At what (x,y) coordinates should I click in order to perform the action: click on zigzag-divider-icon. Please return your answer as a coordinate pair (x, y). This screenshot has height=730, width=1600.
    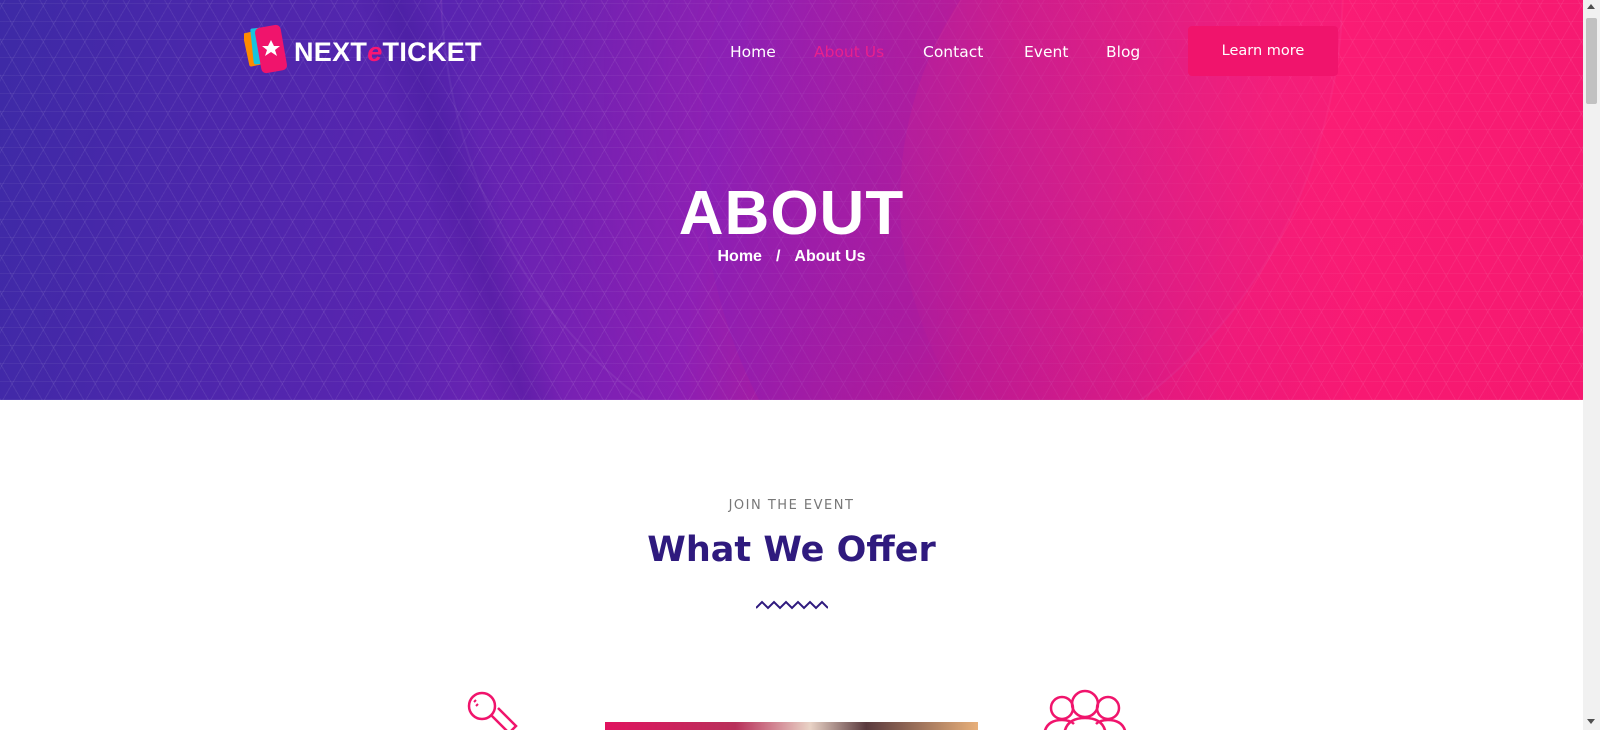
    Looking at the image, I should click on (792, 605).